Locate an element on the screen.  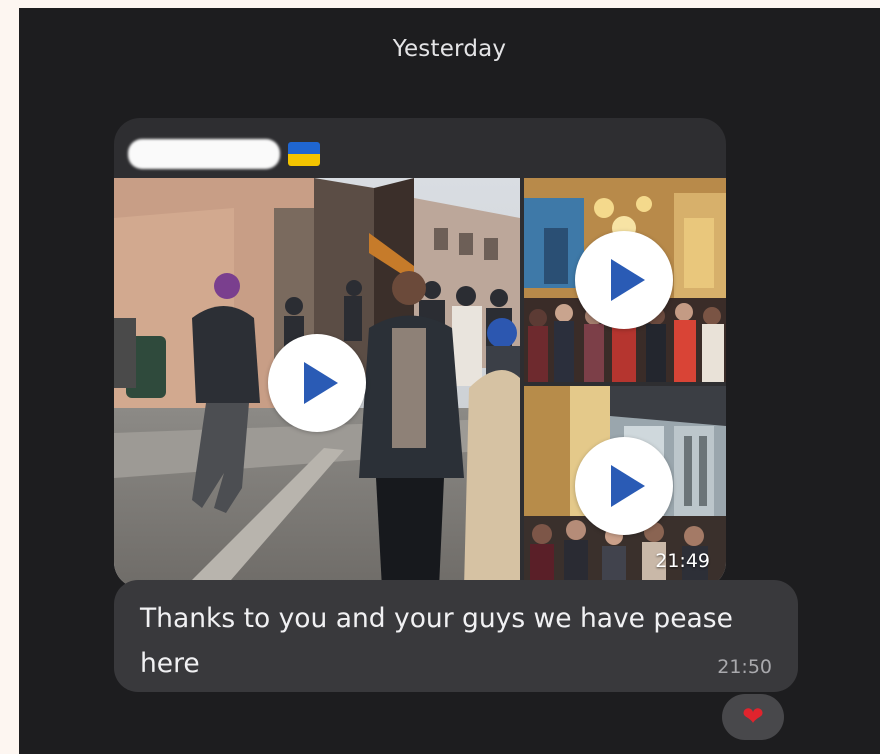
date-separator: Yesterday is located at coordinates (449, 49).